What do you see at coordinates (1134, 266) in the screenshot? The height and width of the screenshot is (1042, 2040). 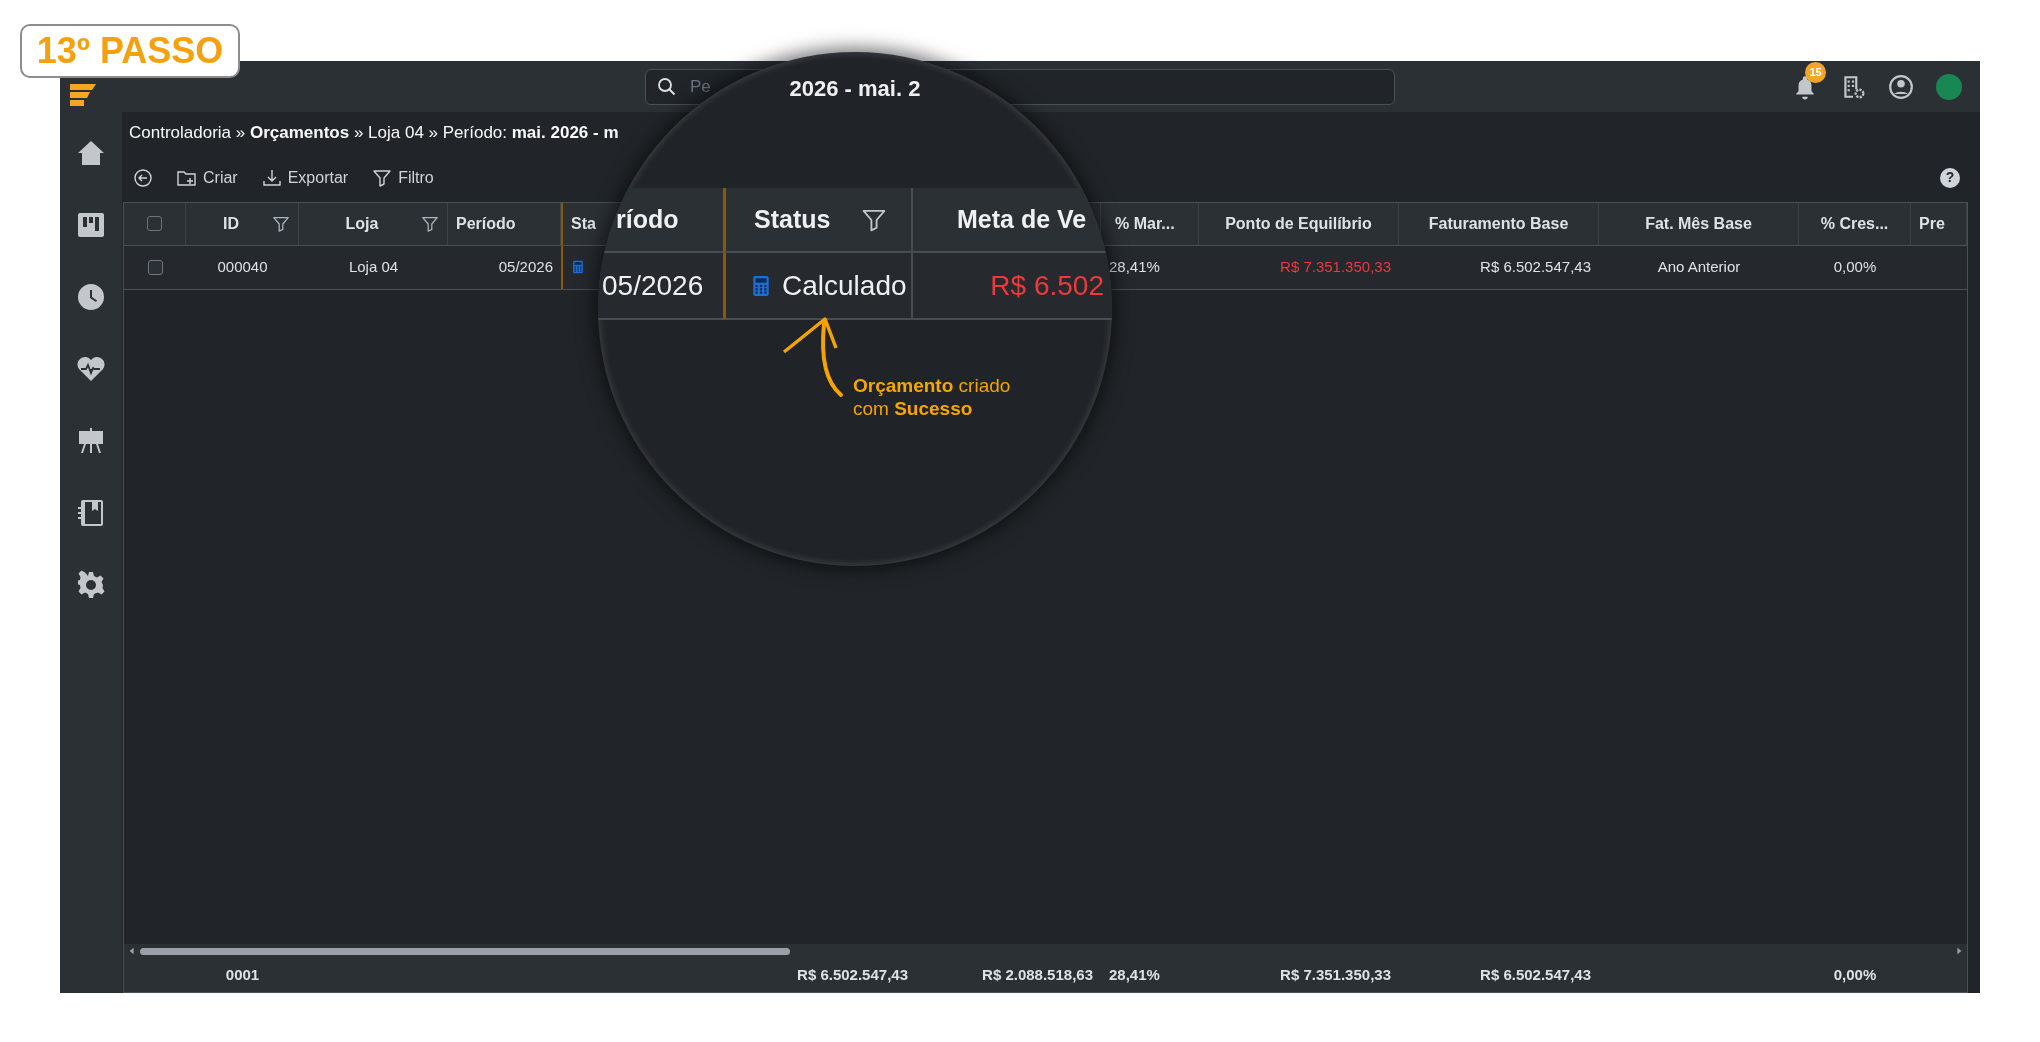 I see `table-cell-text: 28,41%` at bounding box center [1134, 266].